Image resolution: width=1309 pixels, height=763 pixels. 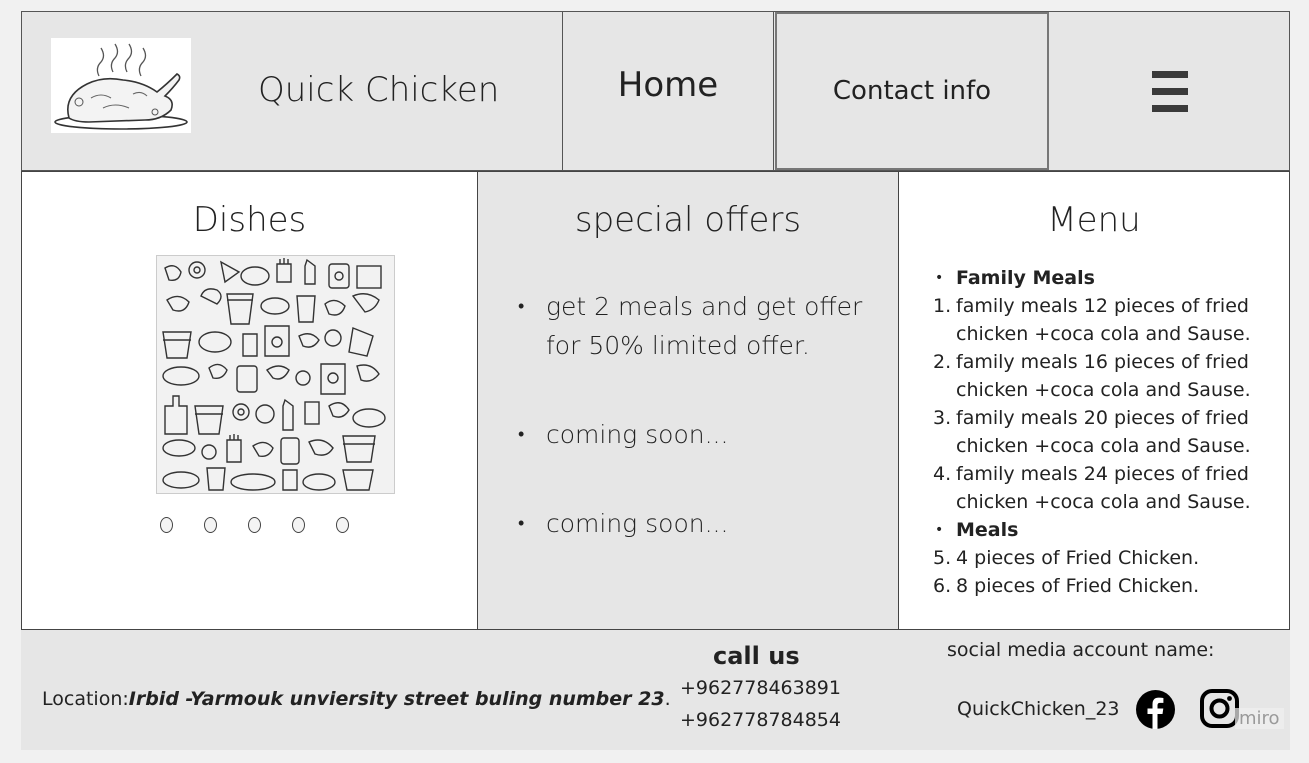 I want to click on dishes-title: Dishes, so click(x=249, y=220).